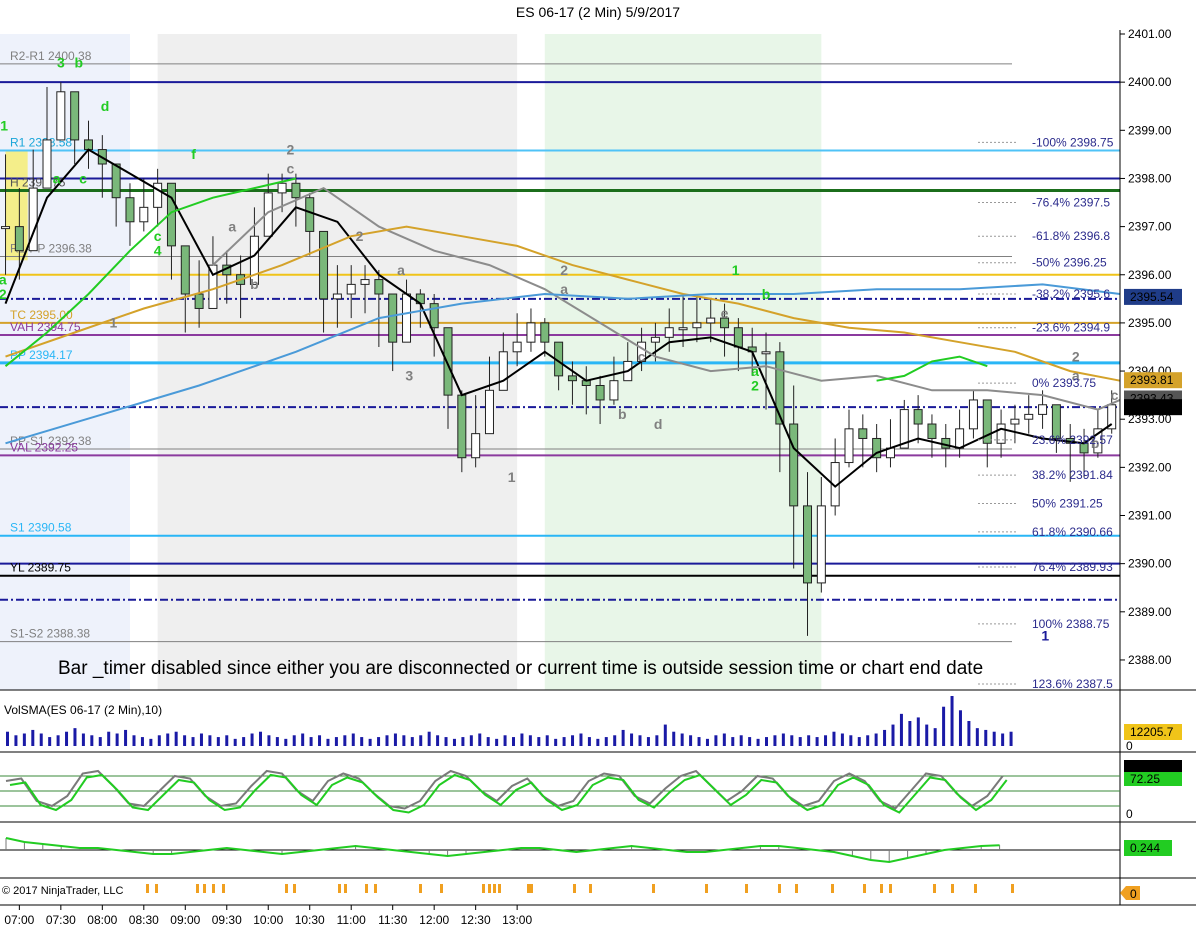  What do you see at coordinates (1150, 516) in the screenshot?
I see `y-tick-label: 2391.00` at bounding box center [1150, 516].